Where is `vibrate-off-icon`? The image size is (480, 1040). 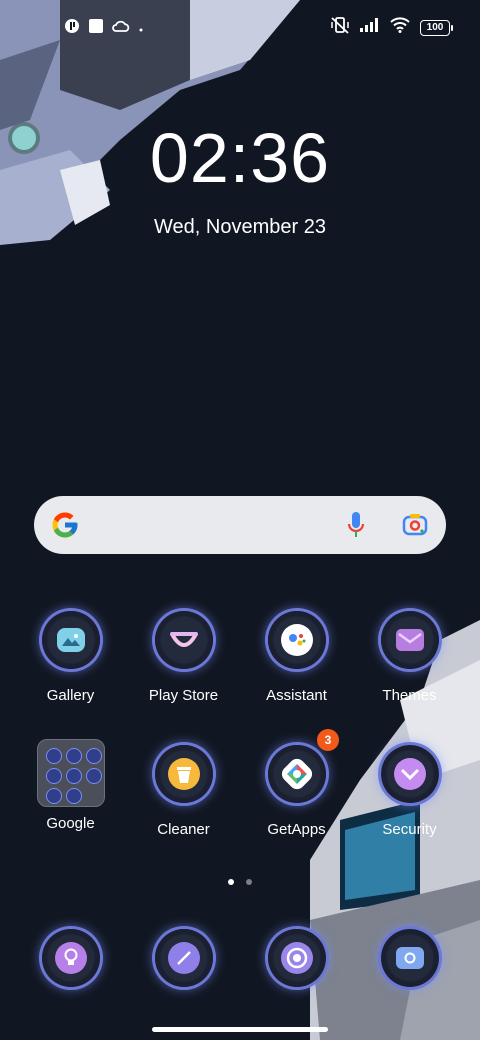
vibrate-off-icon is located at coordinates (340, 27).